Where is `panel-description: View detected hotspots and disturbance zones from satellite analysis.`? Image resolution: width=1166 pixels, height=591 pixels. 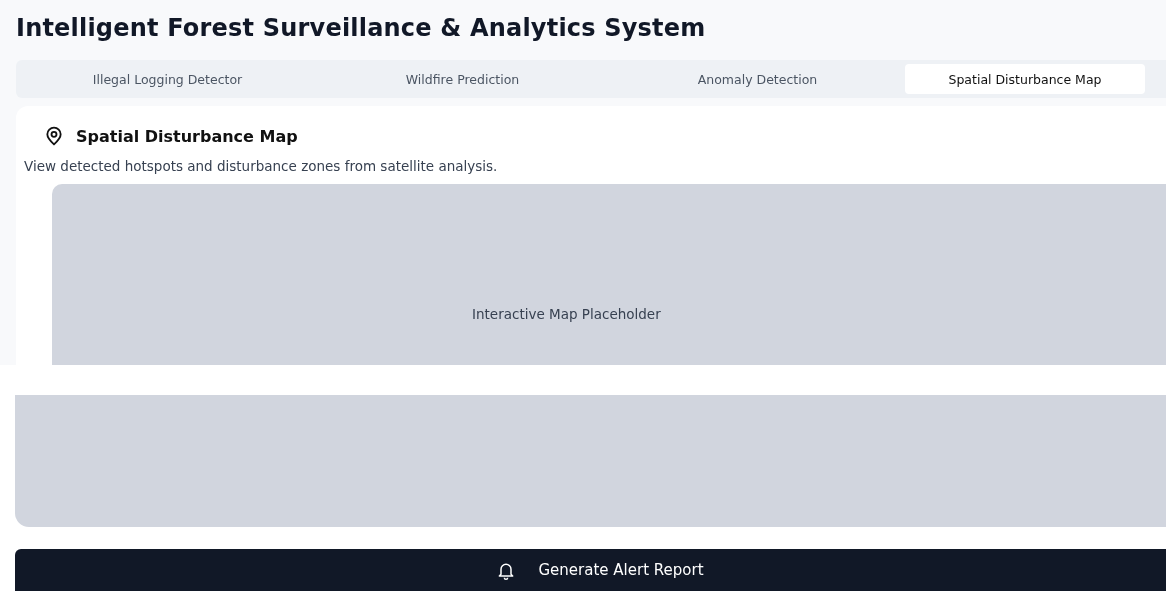
panel-description: View detected hotspots and disturbance zones from satellite analysis. is located at coordinates (261, 166).